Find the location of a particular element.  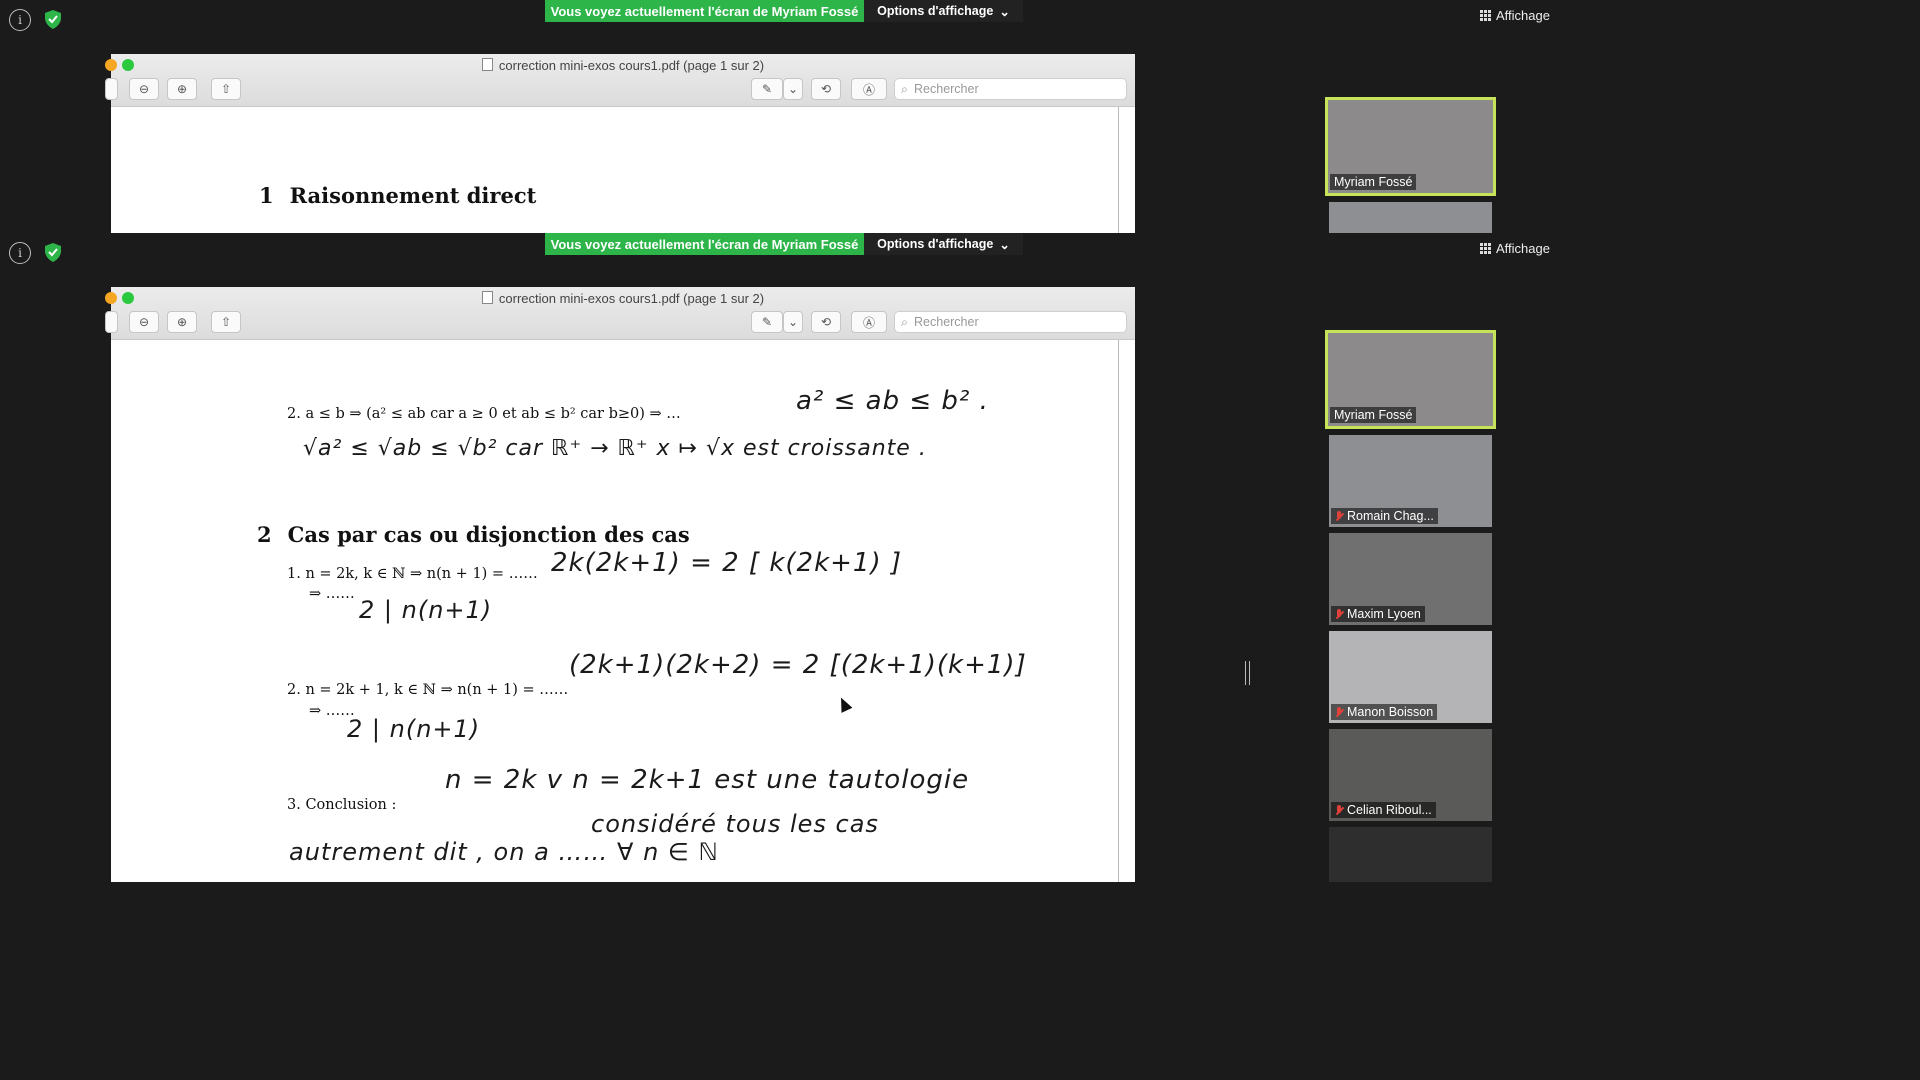

case-3-line: 3. Conclusion : is located at coordinates (342, 805).